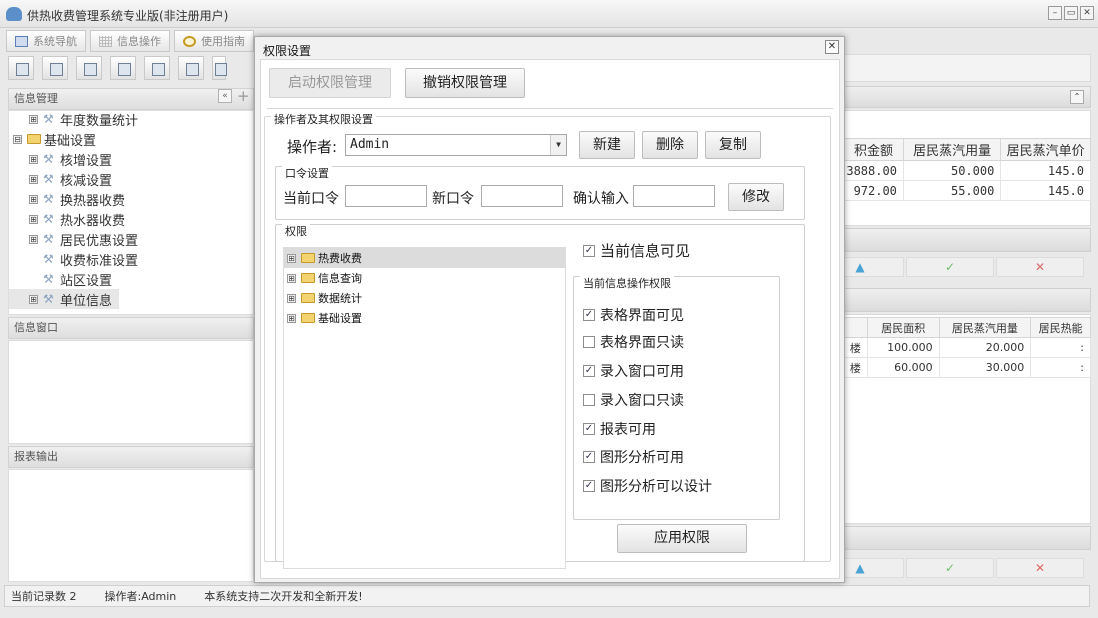 The width and height of the screenshot is (1098, 618). I want to click on new-password-input, so click(522, 196).